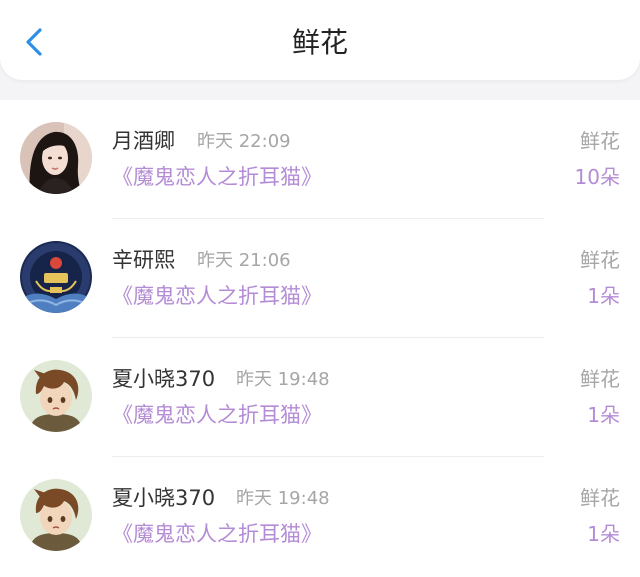 This screenshot has width=640, height=577. I want to click on sender-name: 月酒卿, so click(143, 141).